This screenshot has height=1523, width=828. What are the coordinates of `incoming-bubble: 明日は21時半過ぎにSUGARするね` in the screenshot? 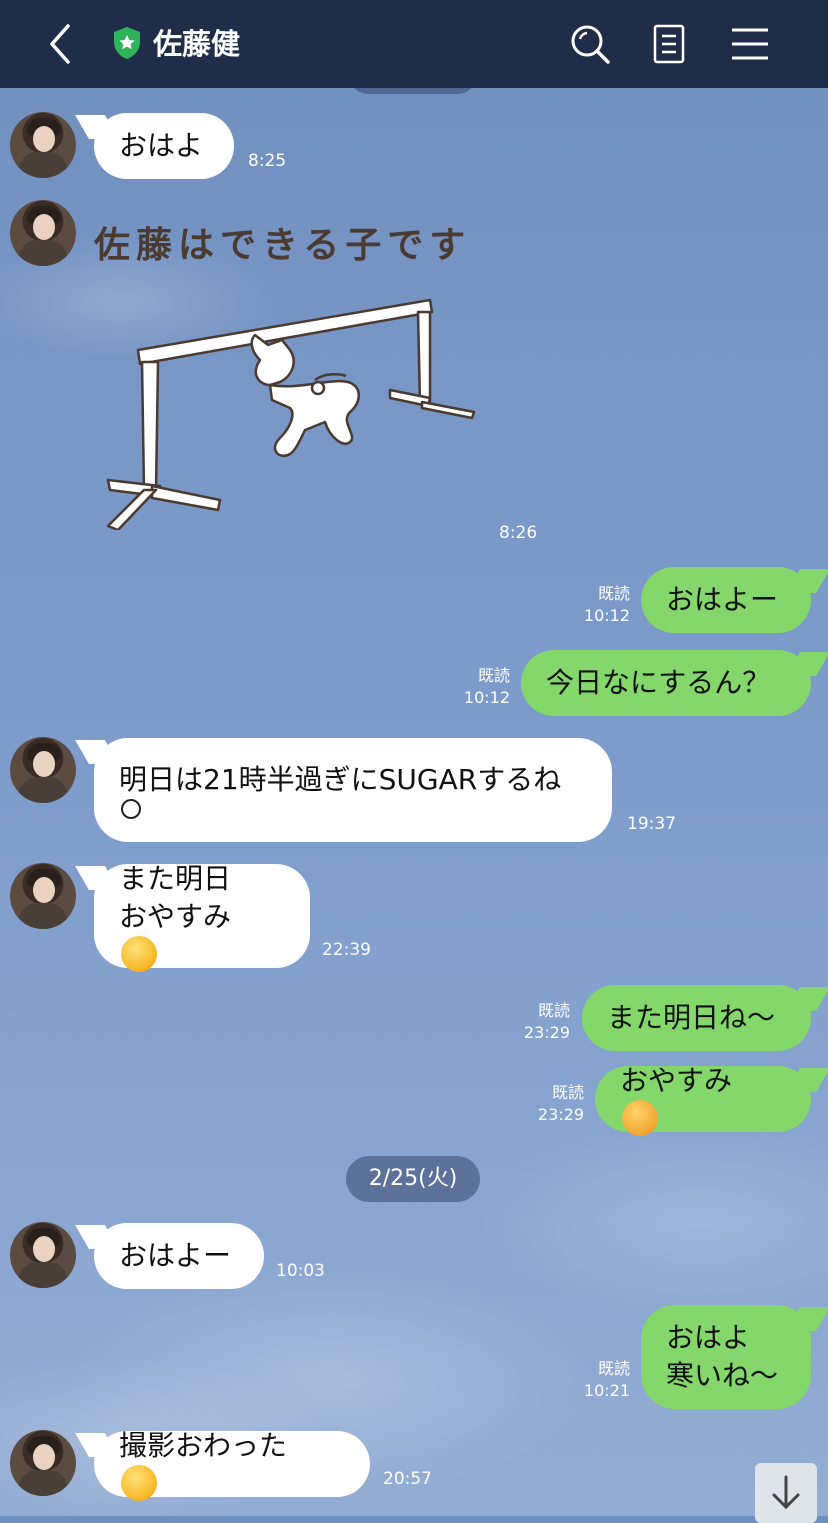 It's located at (353, 790).